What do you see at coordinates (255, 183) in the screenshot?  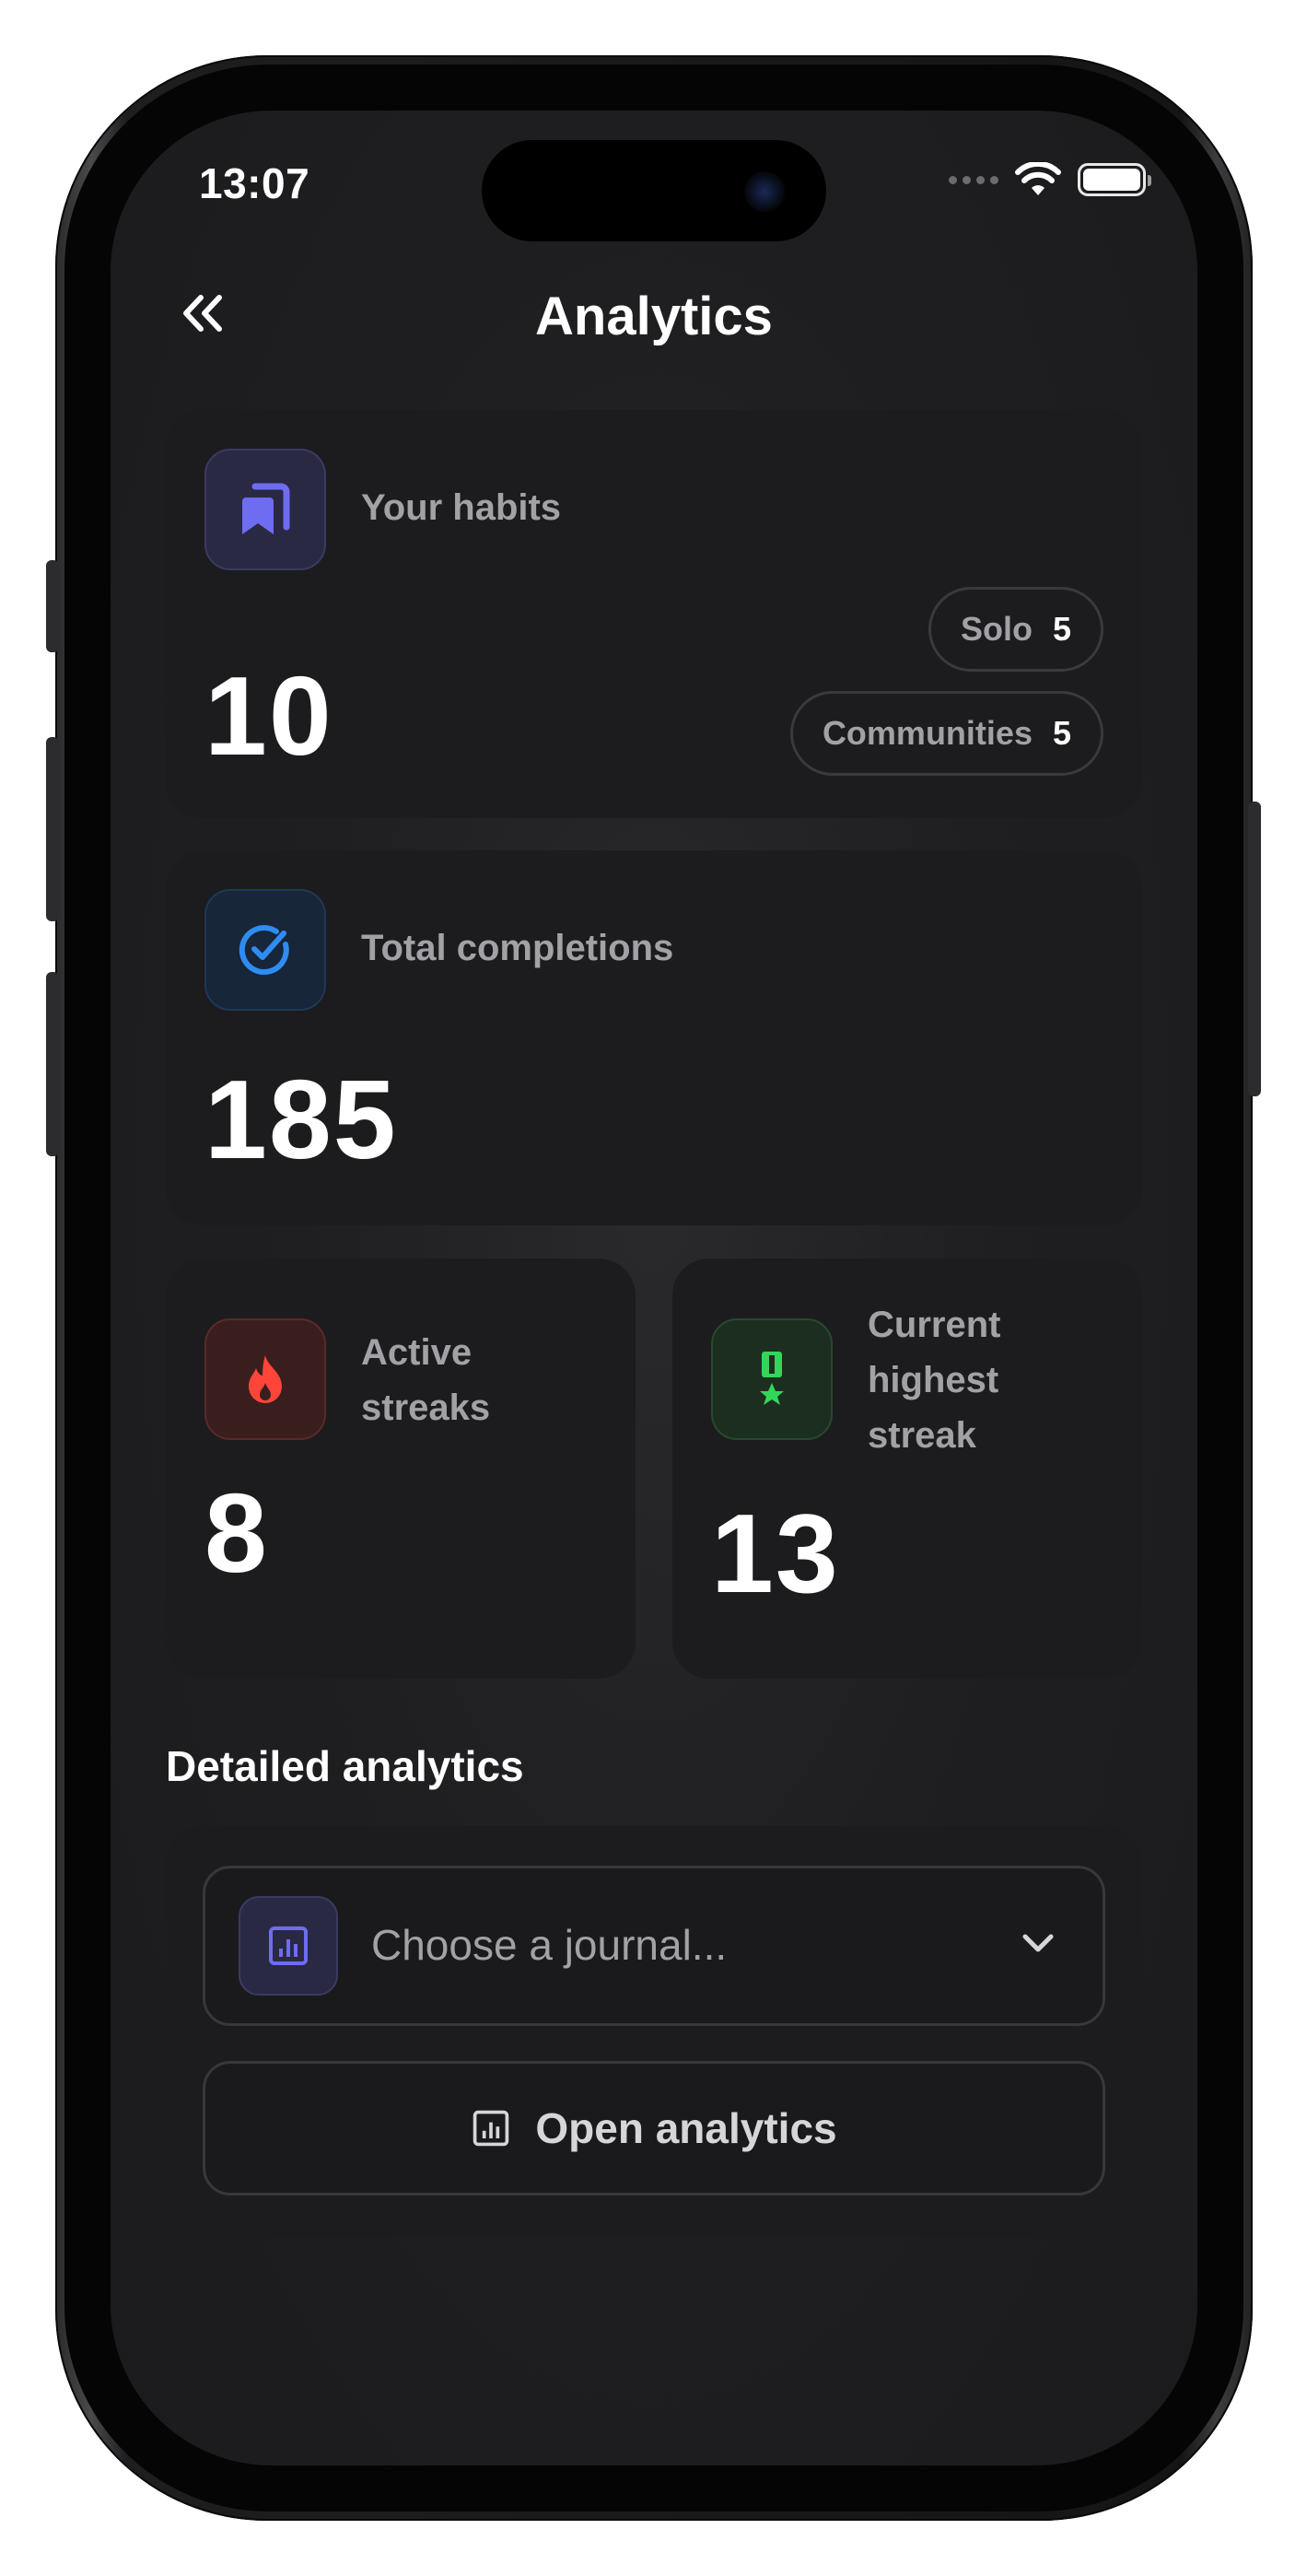 I see `status-time: 13:07` at bounding box center [255, 183].